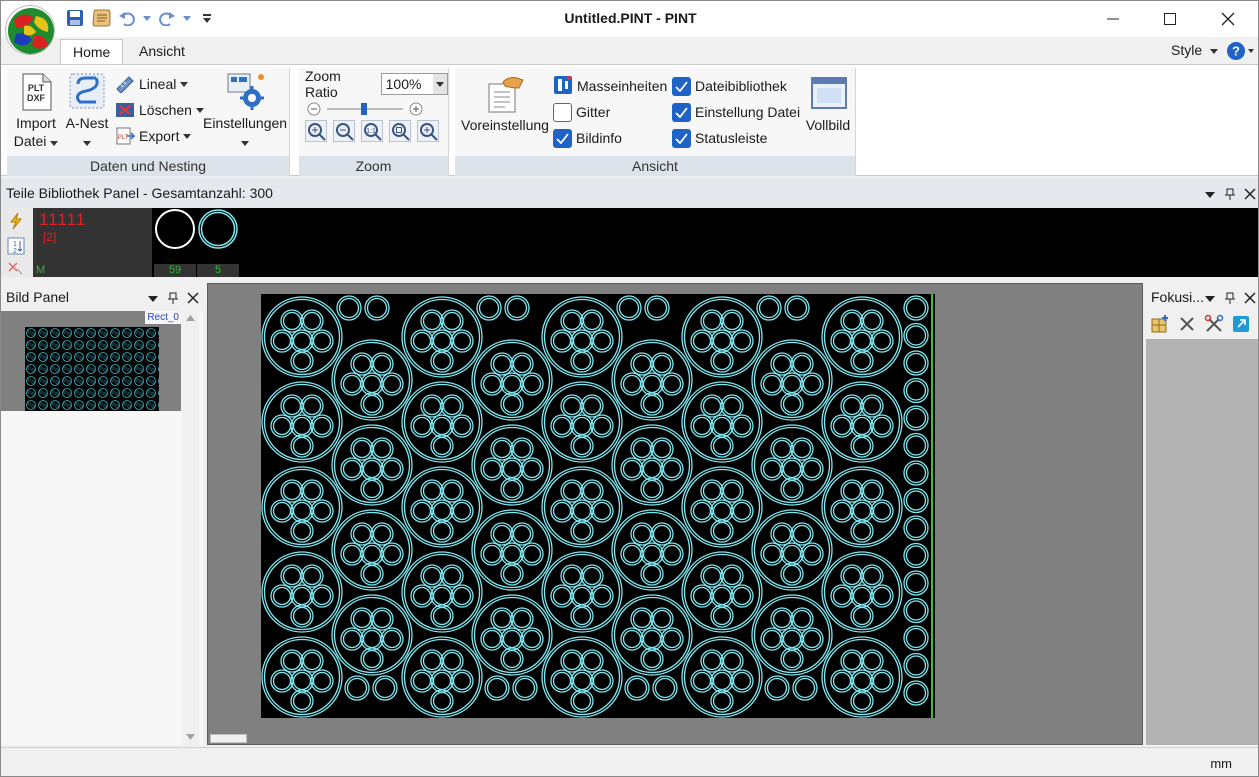  I want to click on vollbild-label: Vollbild, so click(828, 125).